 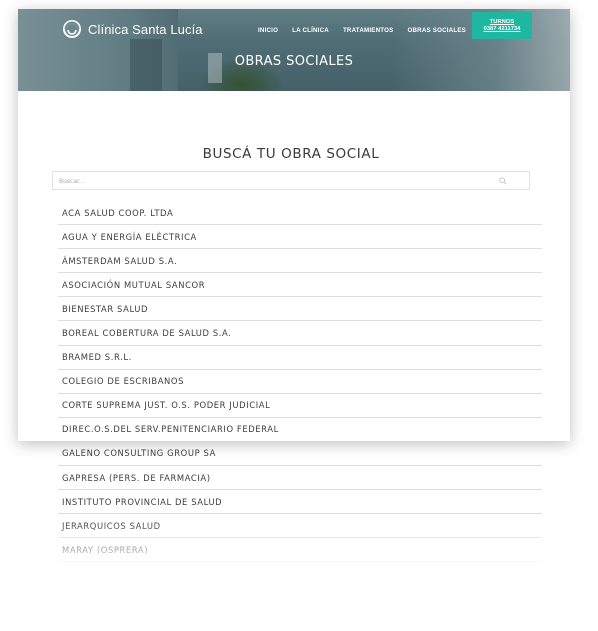 I want to click on list-item: ÁMSTERDAM SALUD S.A., so click(x=300, y=261).